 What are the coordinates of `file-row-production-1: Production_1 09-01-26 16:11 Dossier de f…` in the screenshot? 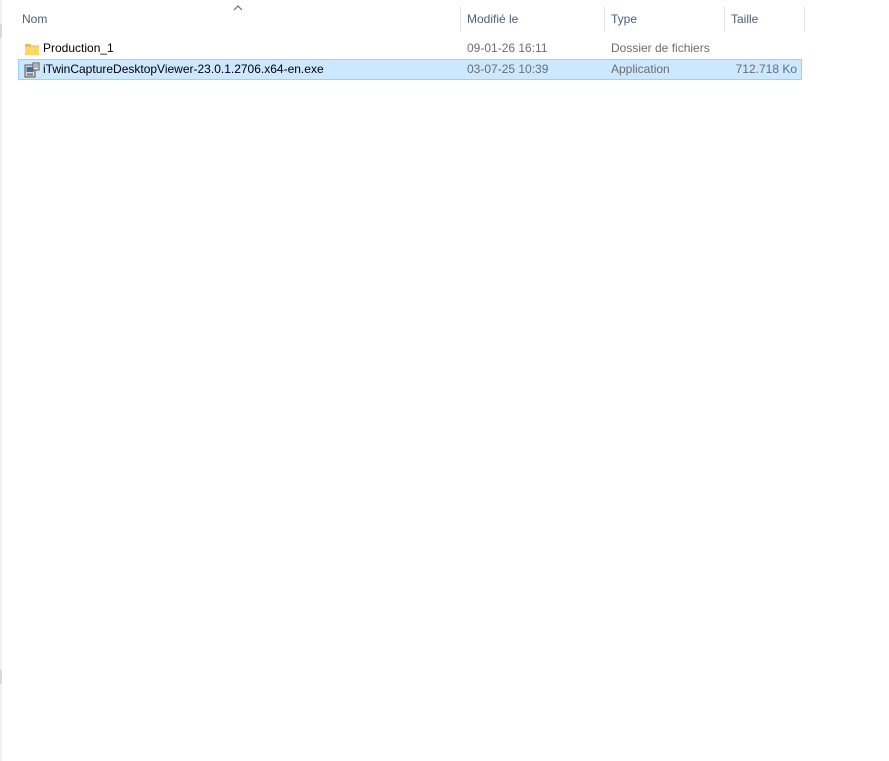 It's located at (410, 48).